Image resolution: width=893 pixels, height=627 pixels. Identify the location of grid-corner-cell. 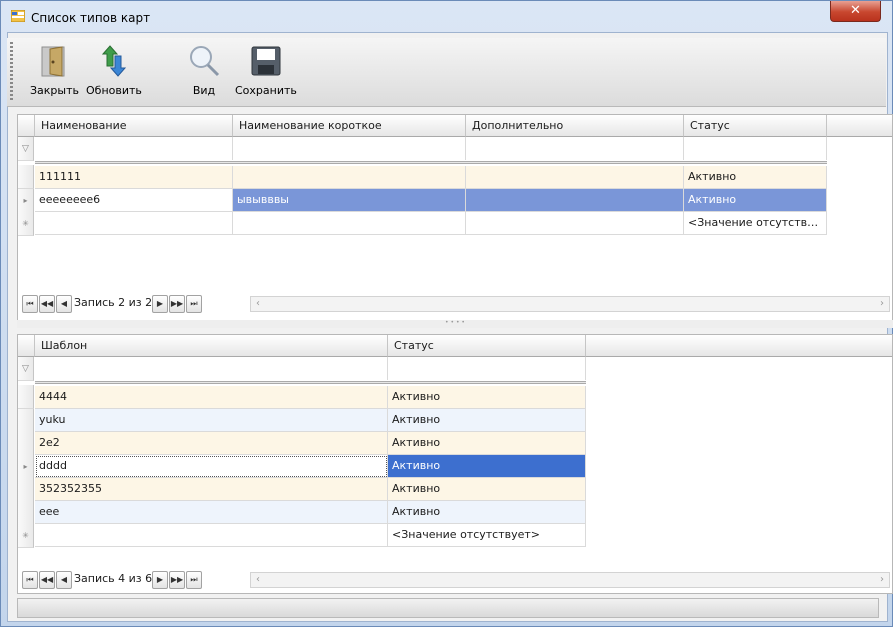
(26, 346).